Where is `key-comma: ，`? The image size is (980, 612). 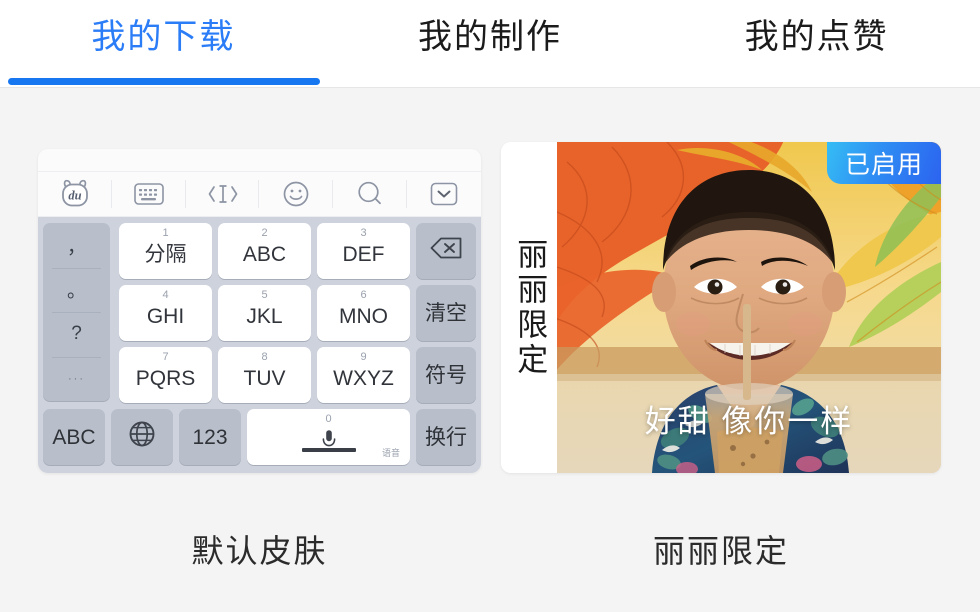
key-comma: ， is located at coordinates (76, 245).